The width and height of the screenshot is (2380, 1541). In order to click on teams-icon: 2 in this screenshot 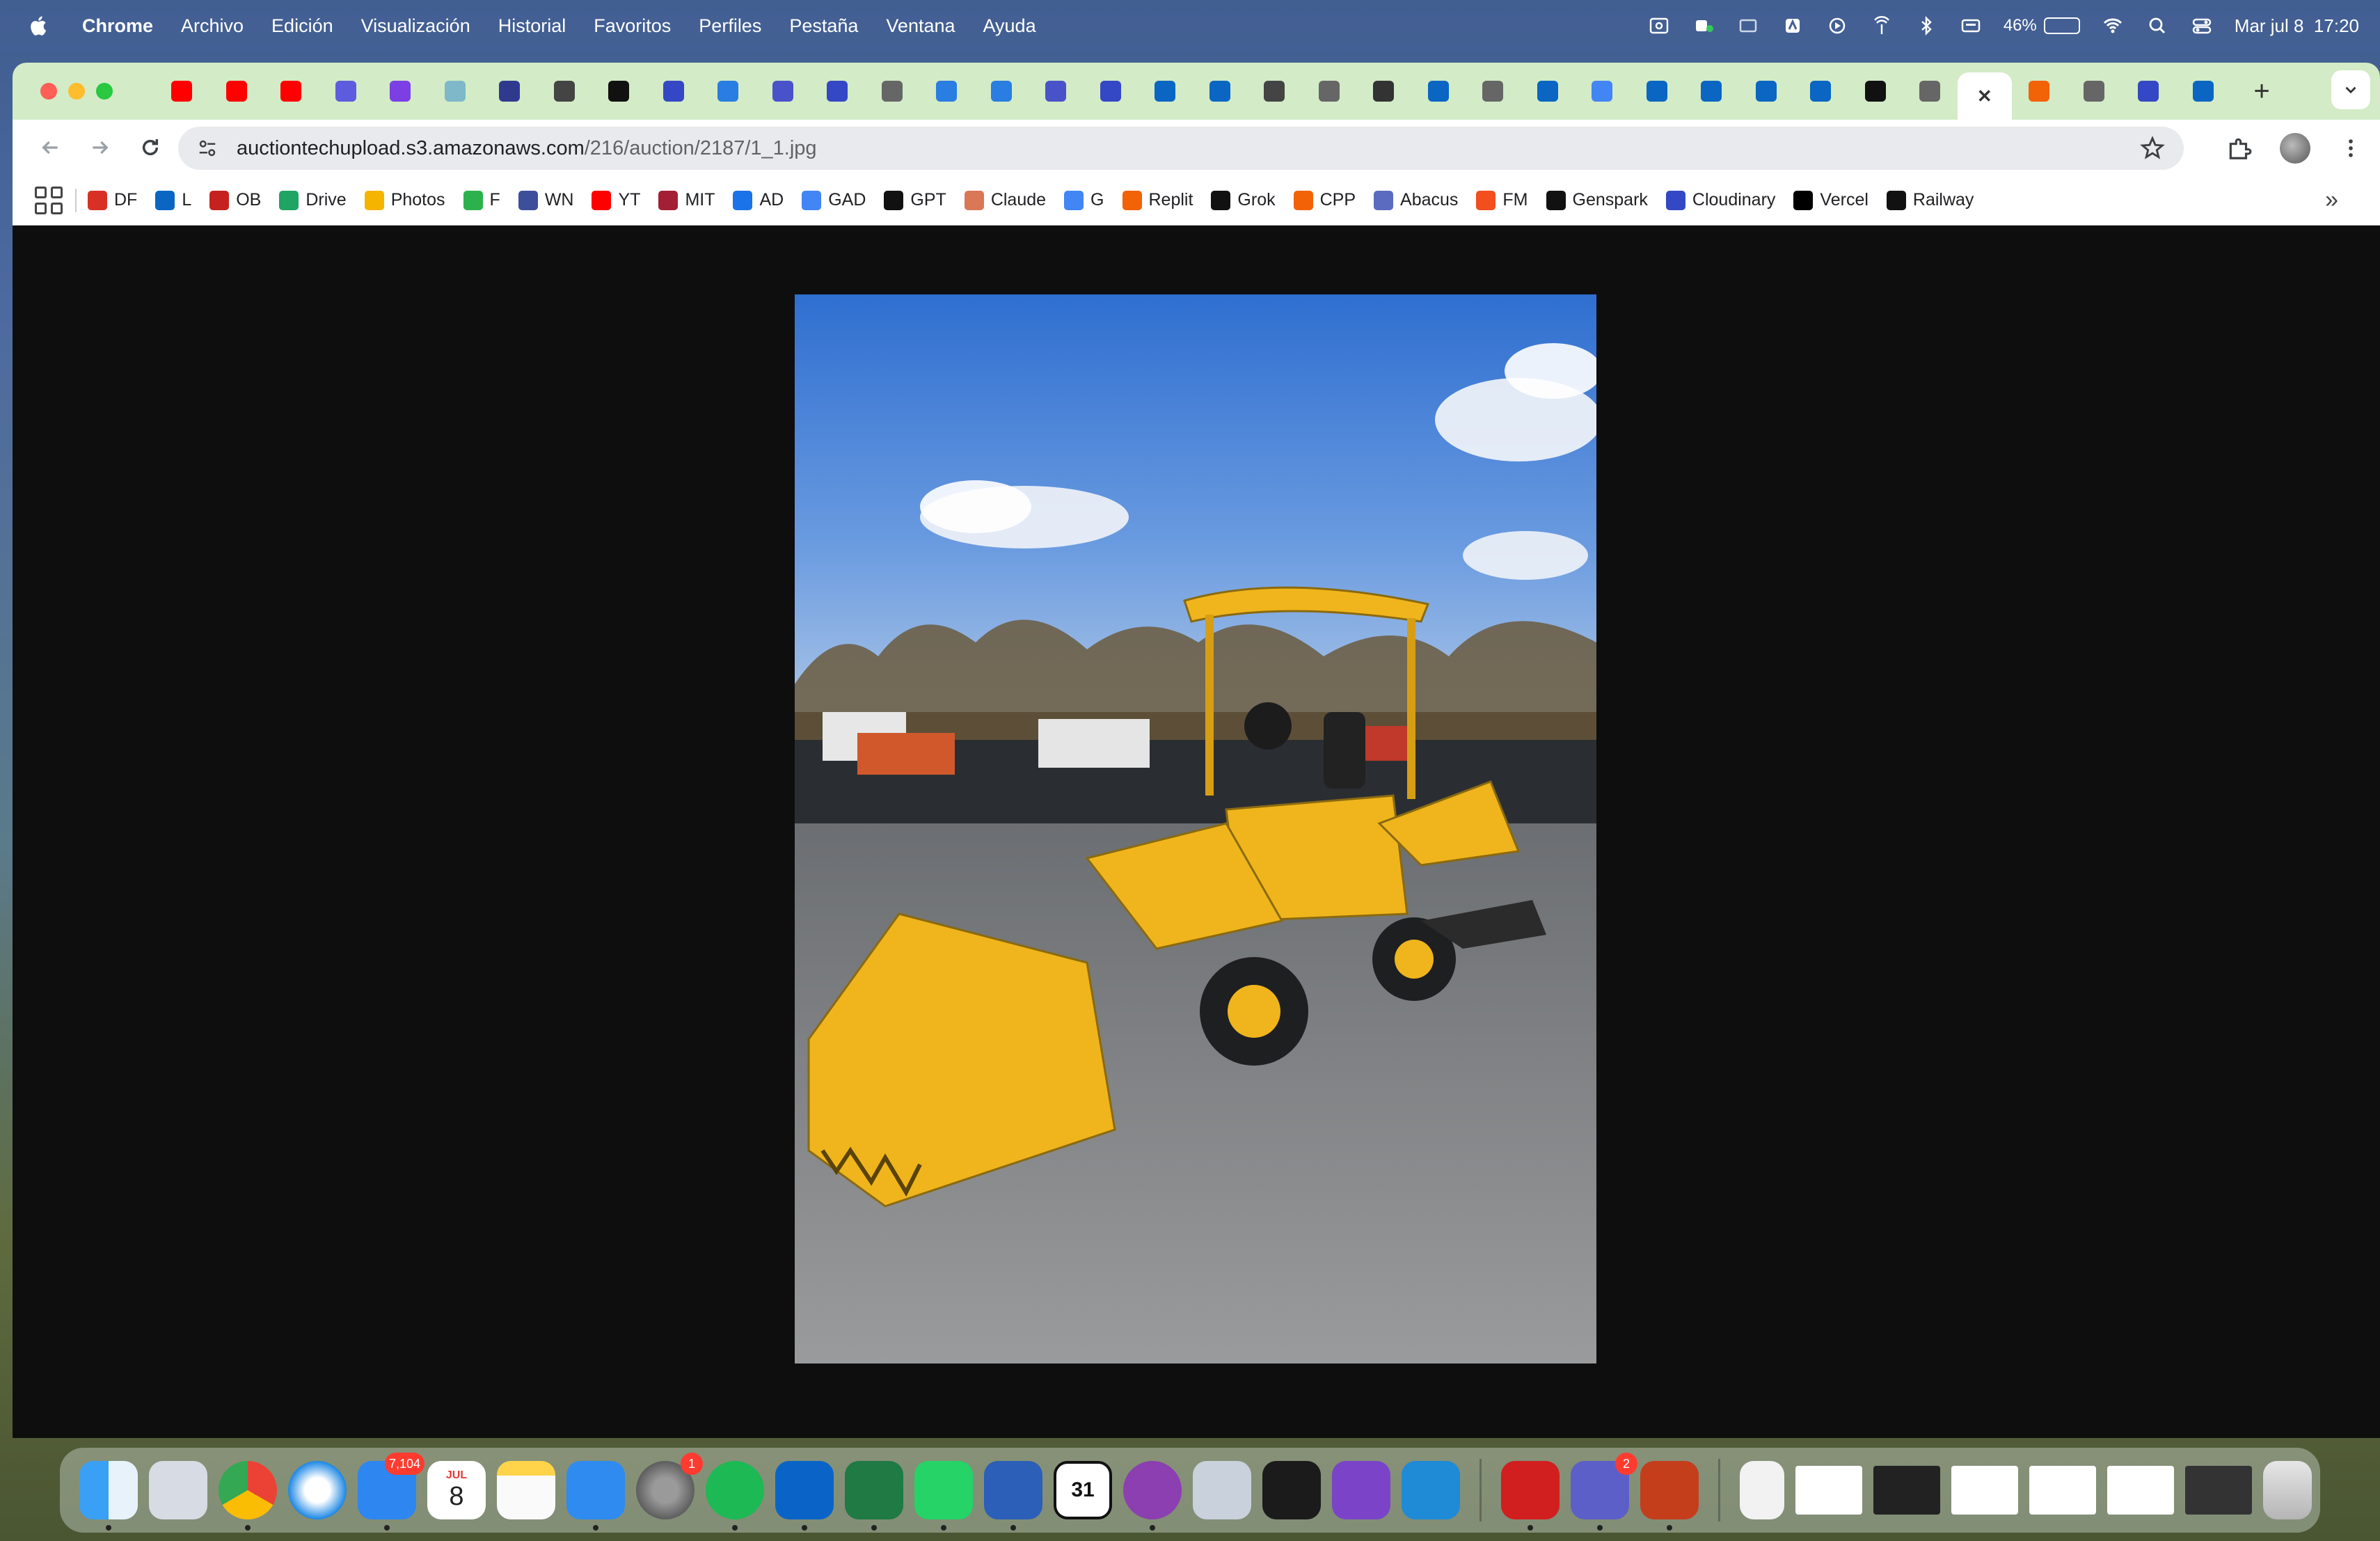, I will do `click(1604, 1492)`.